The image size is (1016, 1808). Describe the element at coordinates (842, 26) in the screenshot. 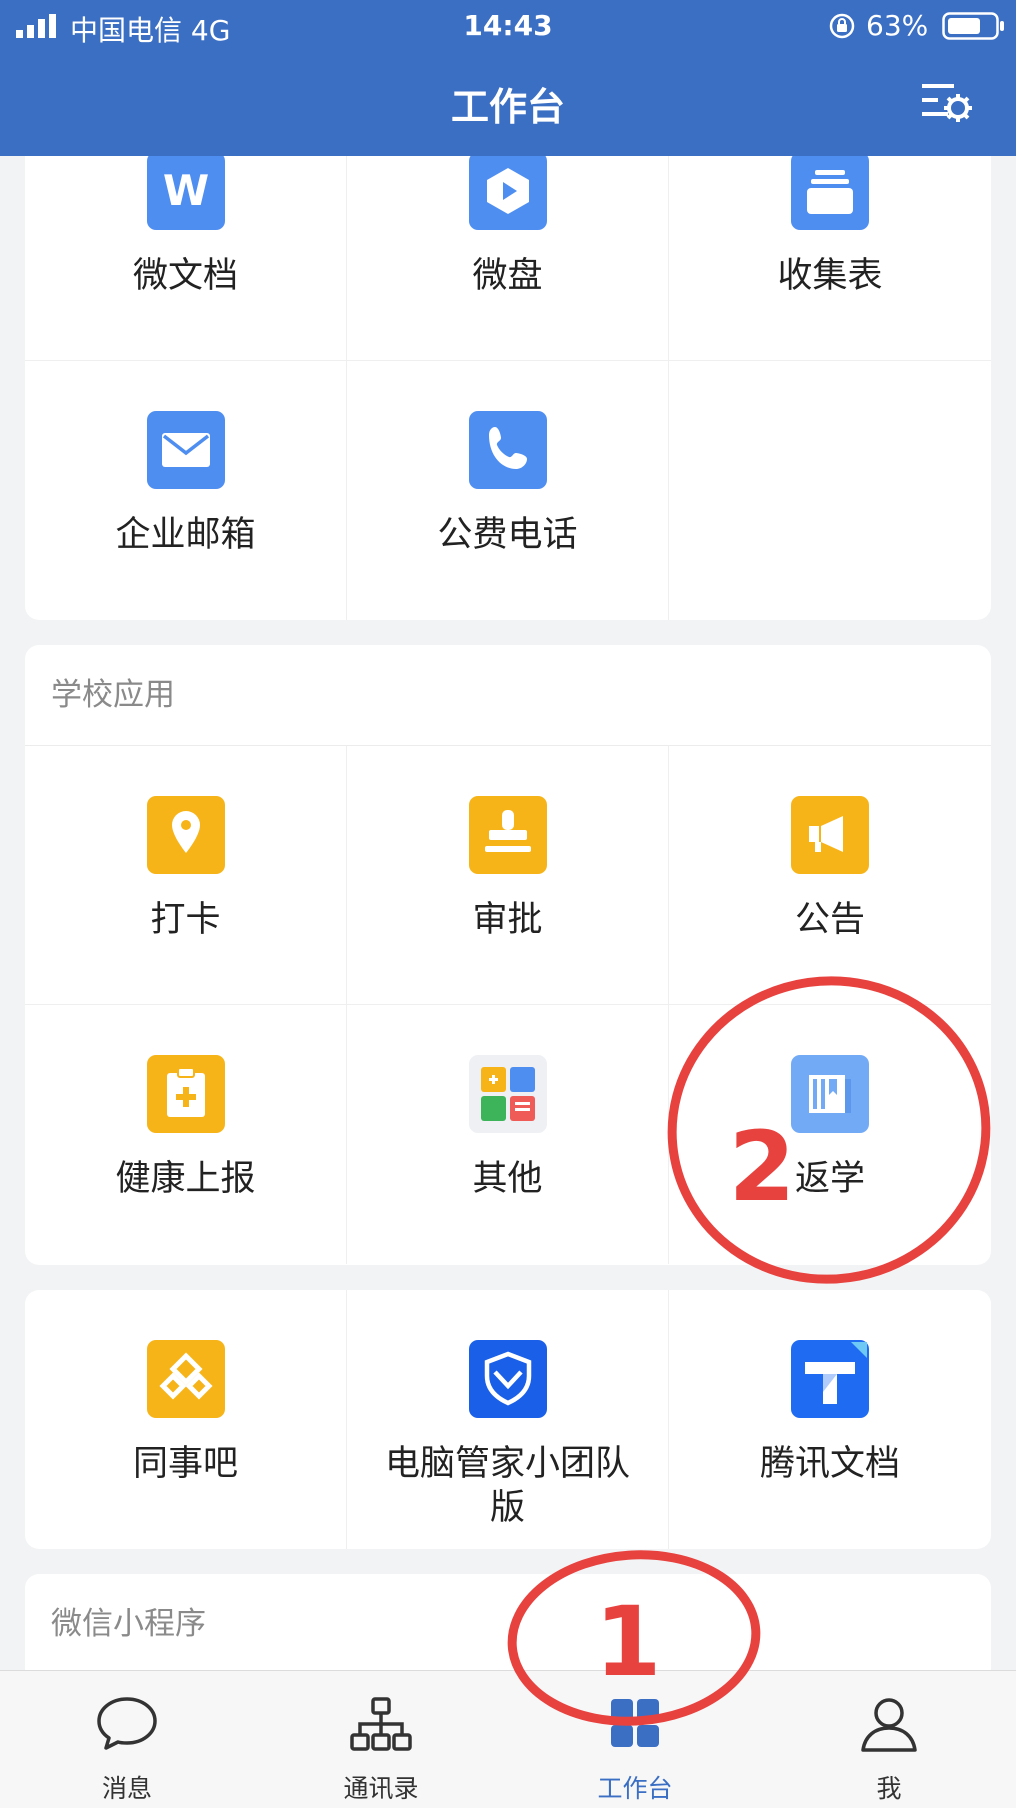

I see `rotation-lock-icon` at that location.